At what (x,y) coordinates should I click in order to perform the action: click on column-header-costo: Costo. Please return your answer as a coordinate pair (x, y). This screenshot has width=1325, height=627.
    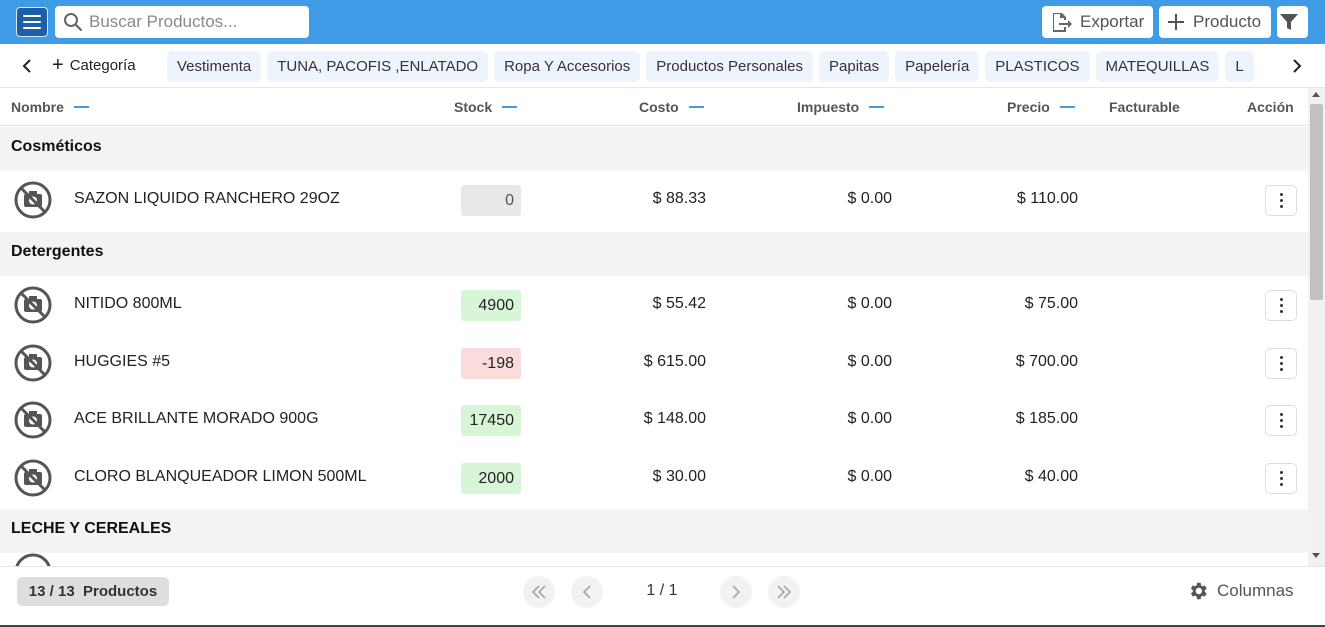
    Looking at the image, I should click on (671, 107).